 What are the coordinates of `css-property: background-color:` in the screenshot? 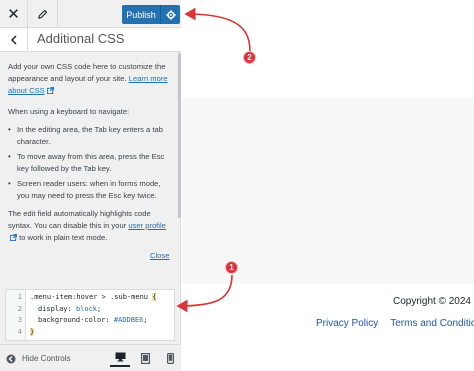 It's located at (76, 320).